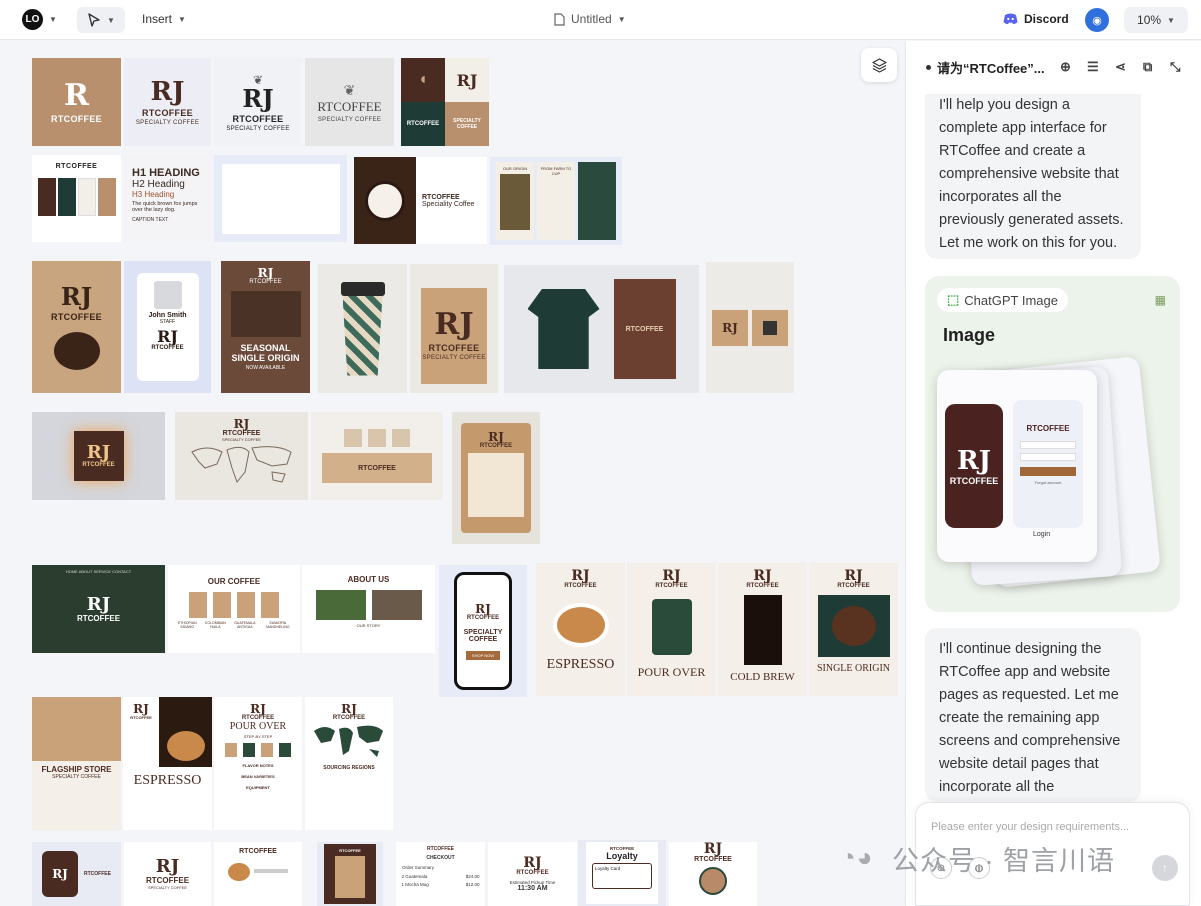 This screenshot has height=906, width=1201. Describe the element at coordinates (1175, 67) in the screenshot. I see `collapse-icon: ⤡` at that location.